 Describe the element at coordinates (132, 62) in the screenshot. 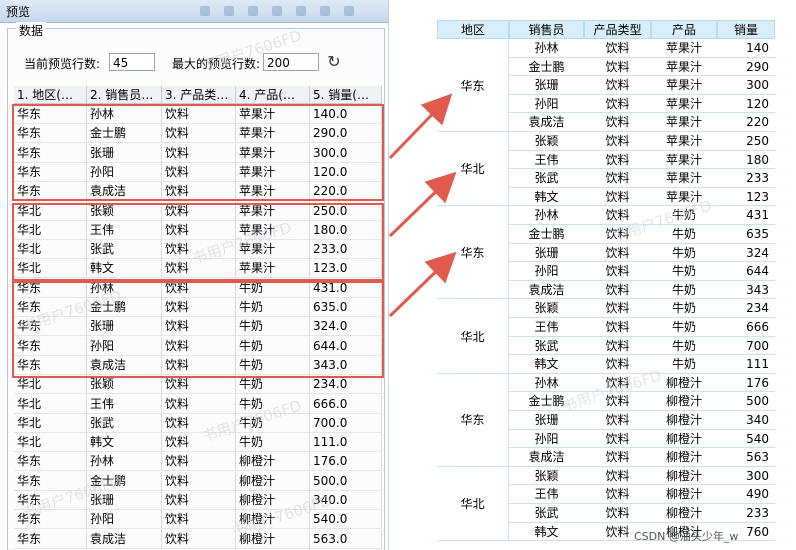

I see `current-rows-input: 45` at that location.